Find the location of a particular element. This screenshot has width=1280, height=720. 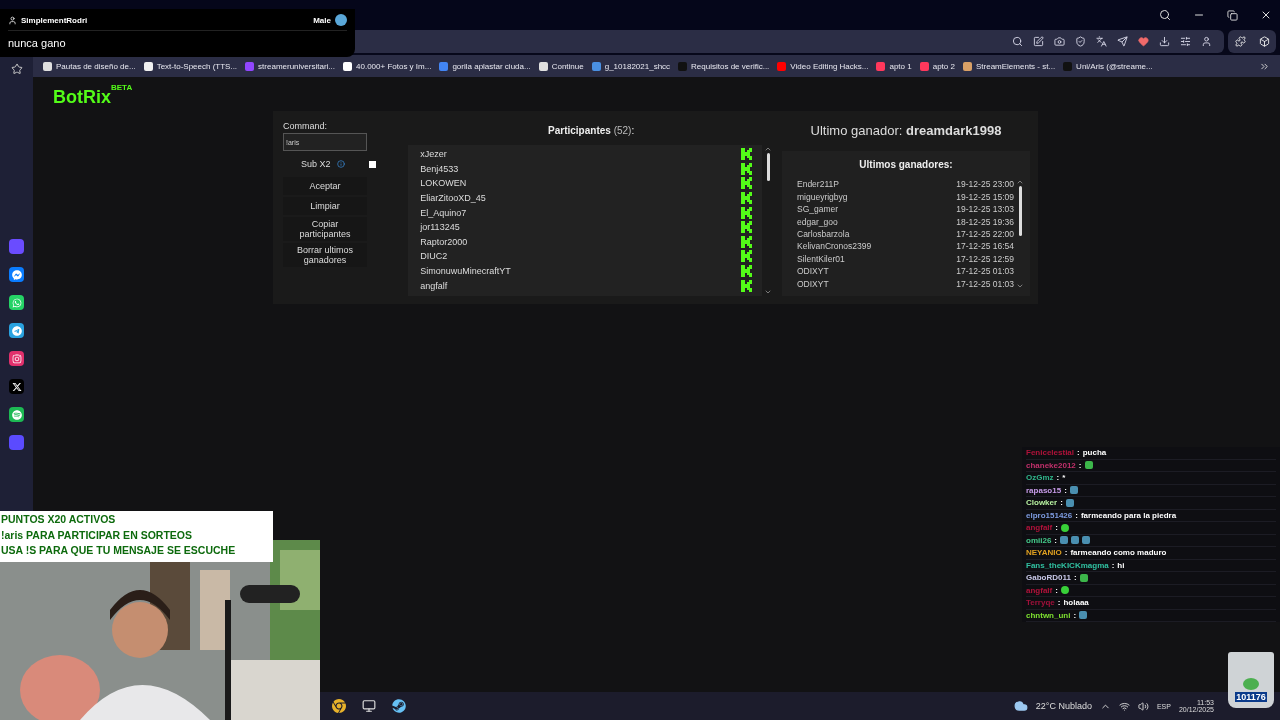

action-button: Copiar participantes is located at coordinates (325, 229).